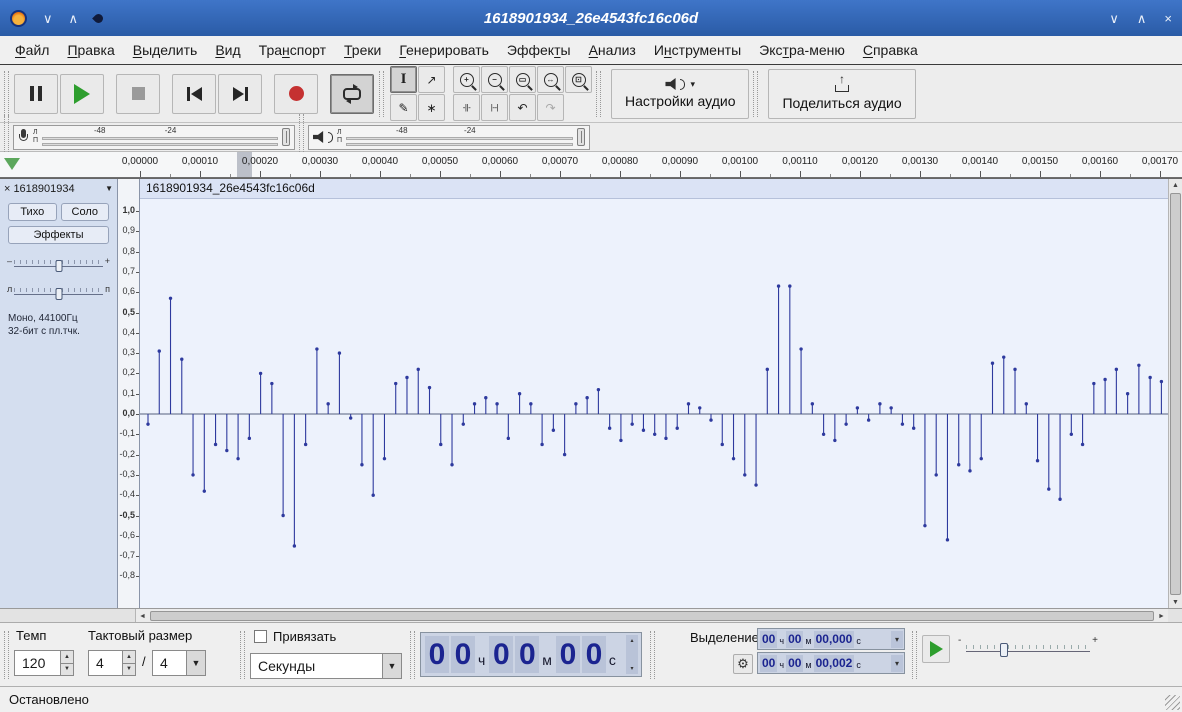  Describe the element at coordinates (581, 137) in the screenshot. I see `playback-meter-handle` at that location.